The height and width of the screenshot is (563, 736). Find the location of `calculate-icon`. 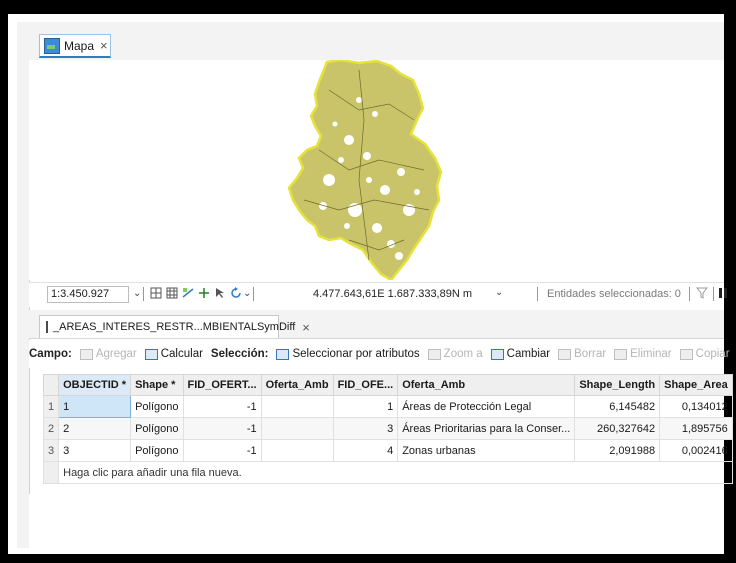

calculate-icon is located at coordinates (151, 354).